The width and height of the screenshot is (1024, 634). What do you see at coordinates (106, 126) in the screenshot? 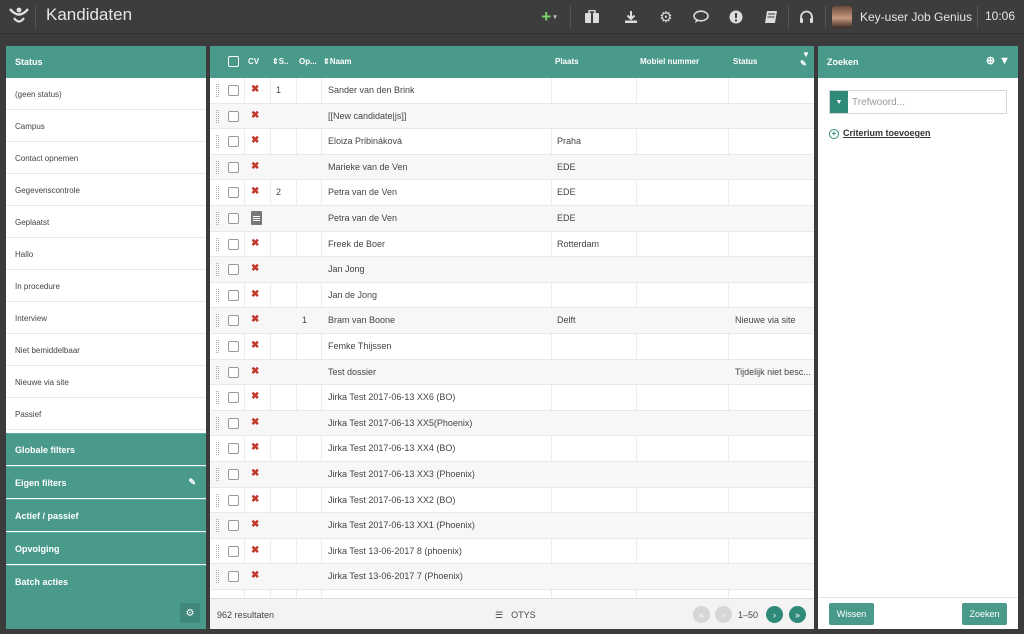
I see `status-filter-item: Campus` at bounding box center [106, 126].